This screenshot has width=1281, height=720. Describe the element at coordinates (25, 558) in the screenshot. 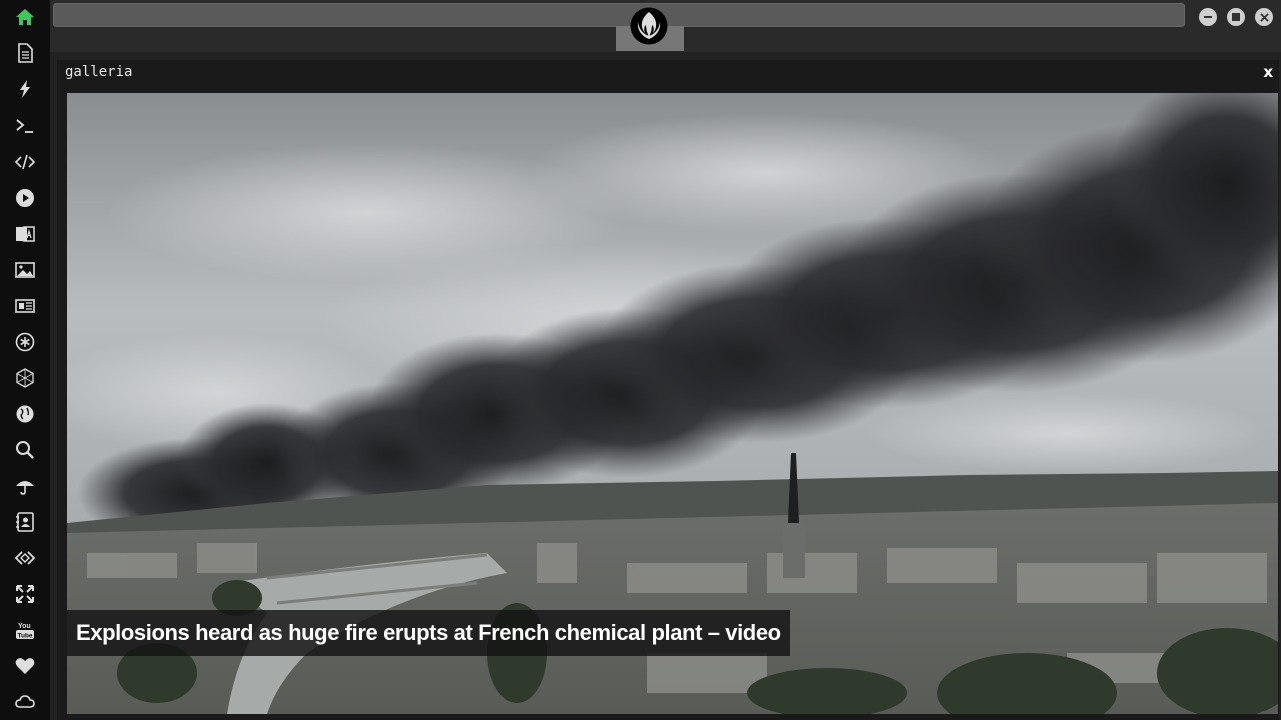

I see `diamond-code-icon` at that location.